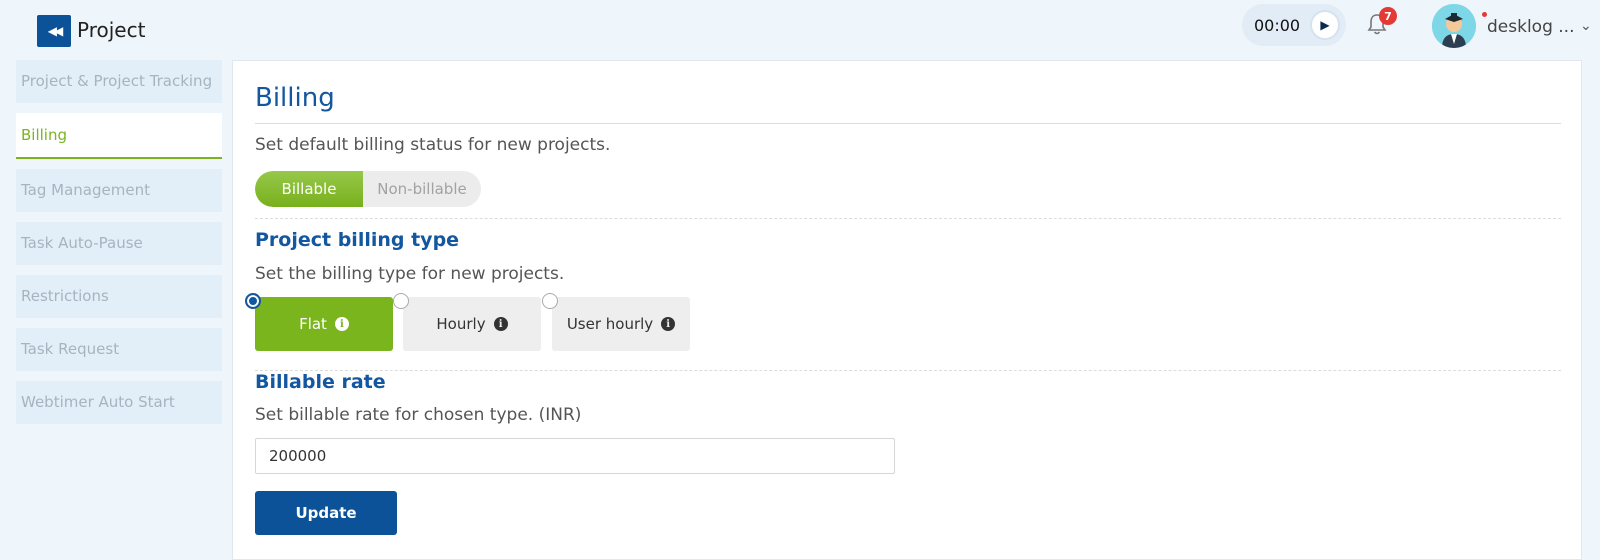 This screenshot has height=560, width=1600. I want to click on double-arrow-left-icon: ◀◀, so click(55, 31).